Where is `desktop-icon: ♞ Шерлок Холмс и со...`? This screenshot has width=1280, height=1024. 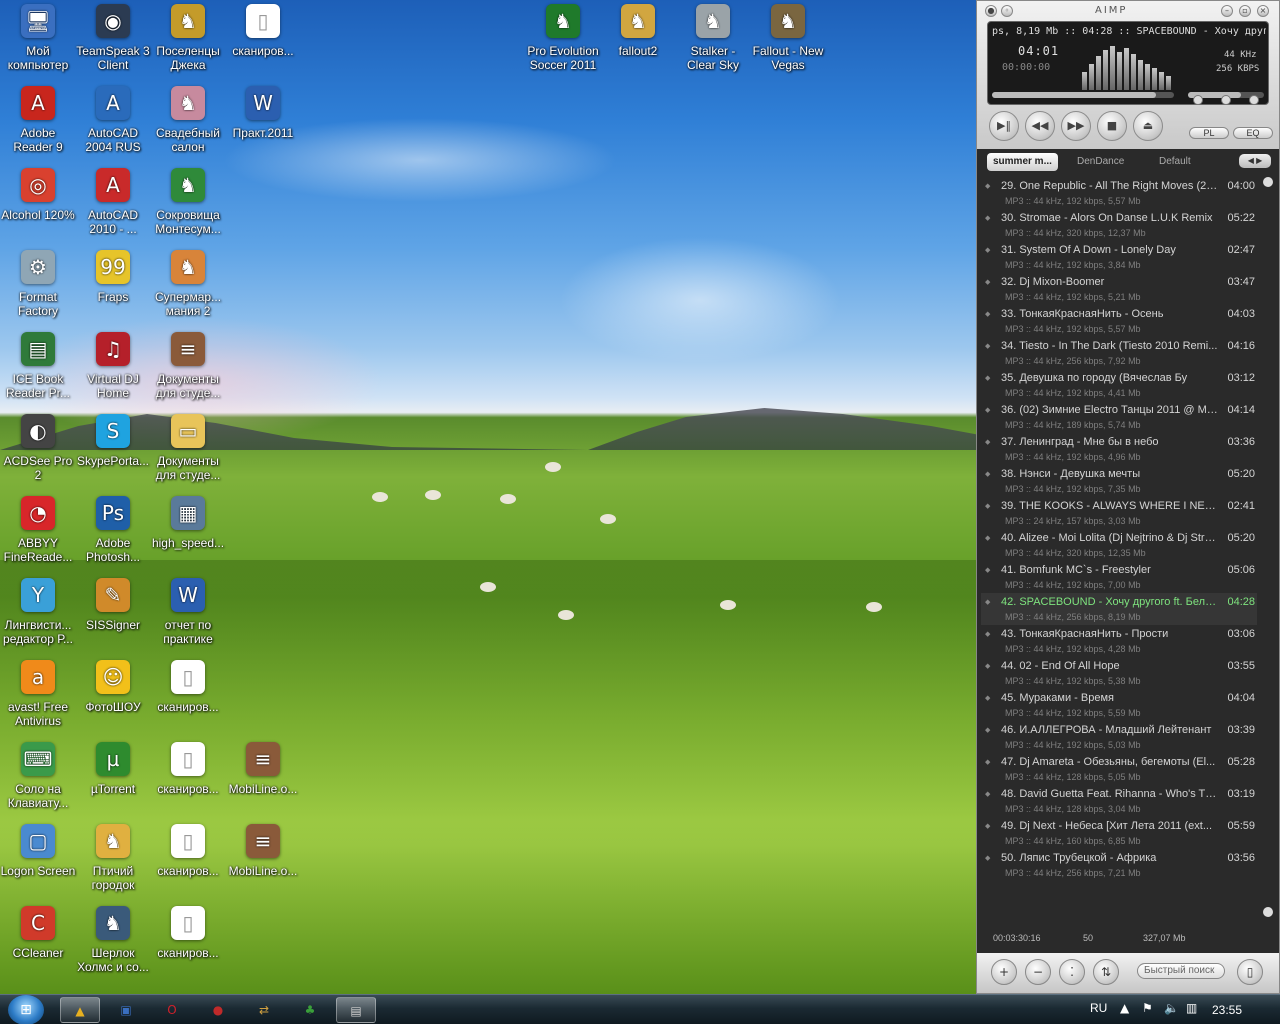 desktop-icon: ♞ Шерлок Холмс и со... is located at coordinates (113, 940).